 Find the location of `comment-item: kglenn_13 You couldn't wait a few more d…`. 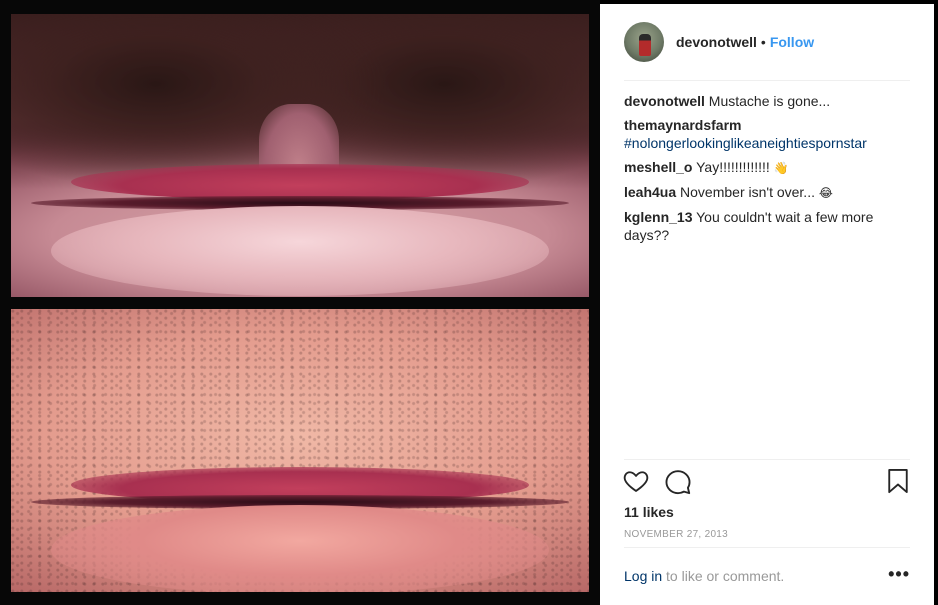

comment-item: kglenn_13 You couldn't wait a few more d… is located at coordinates (768, 226).